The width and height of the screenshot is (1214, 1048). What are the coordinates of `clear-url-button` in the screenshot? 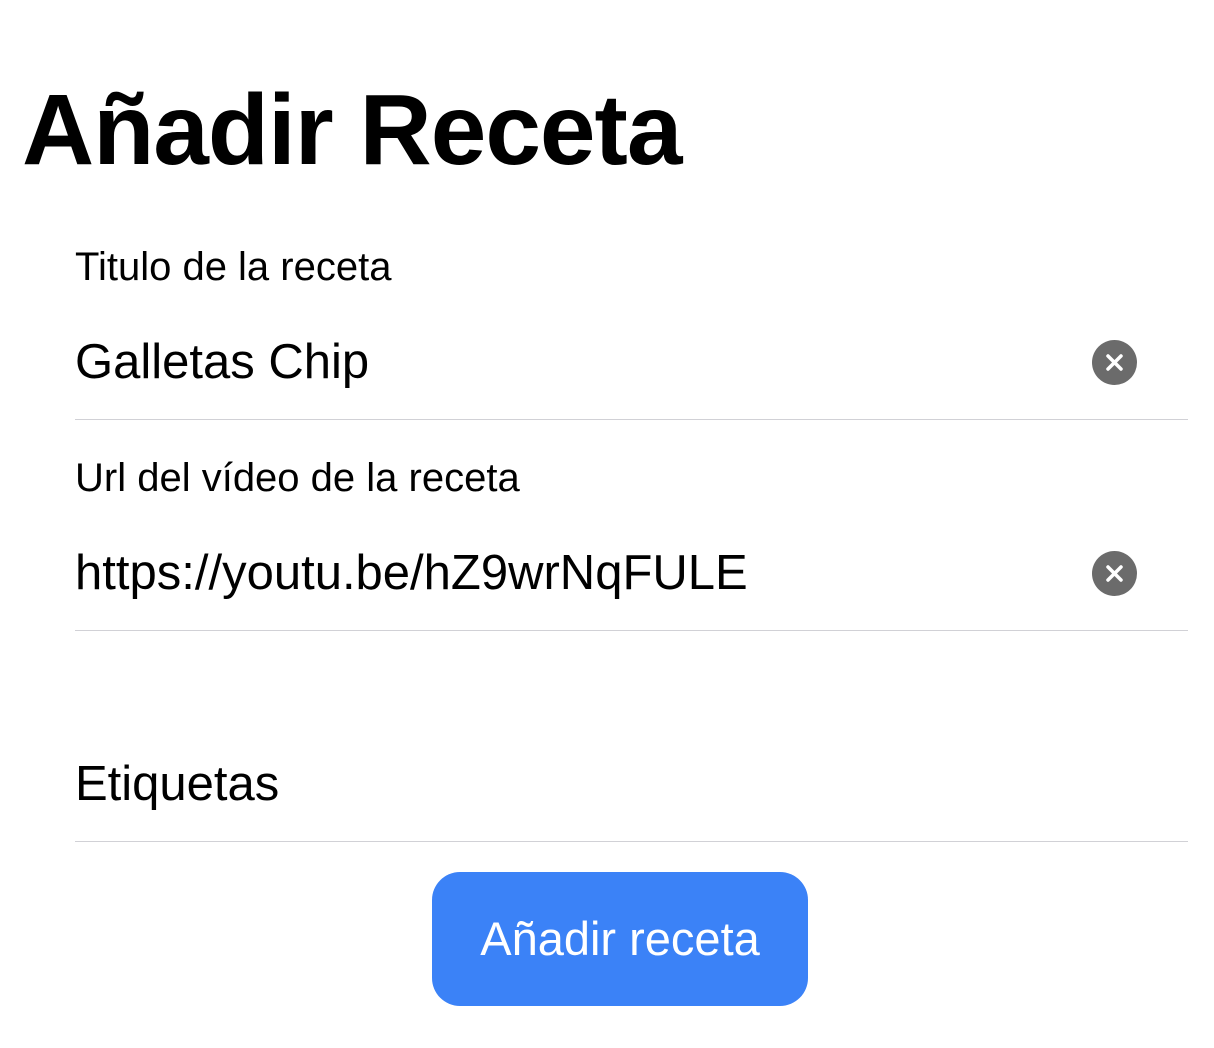 It's located at (1114, 573).